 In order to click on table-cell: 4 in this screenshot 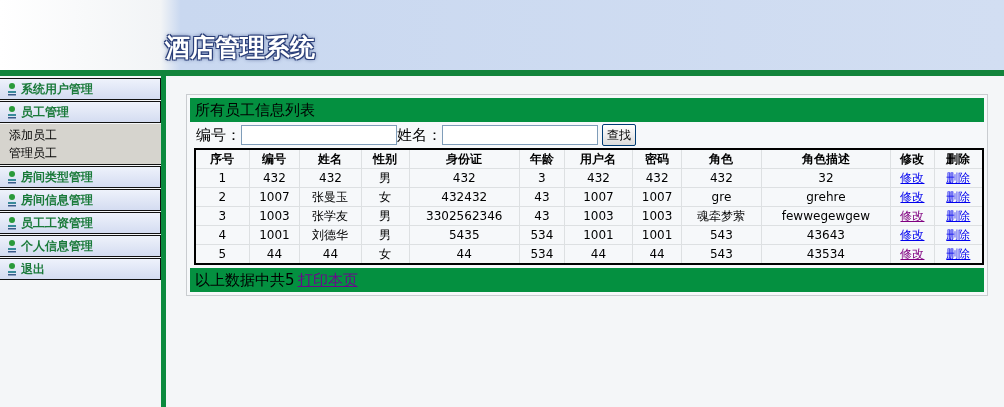, I will do `click(222, 235)`.